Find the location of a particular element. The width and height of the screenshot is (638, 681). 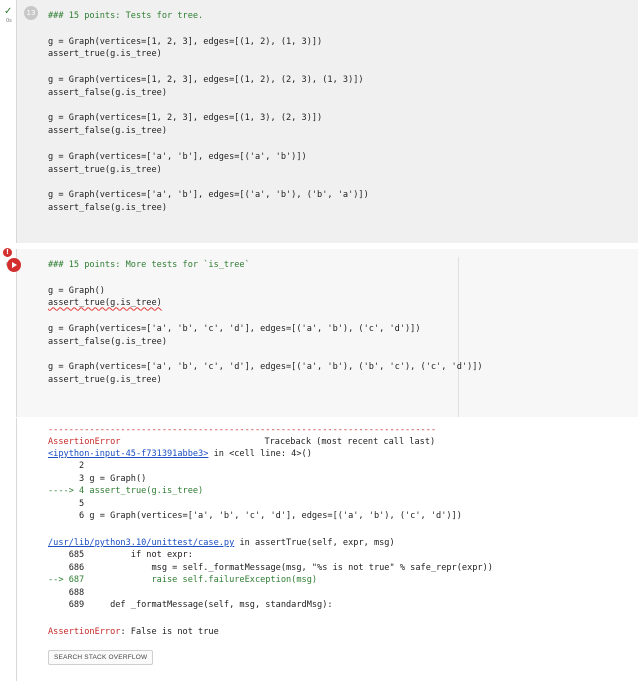

error-name: AssertionError is located at coordinates (84, 442).